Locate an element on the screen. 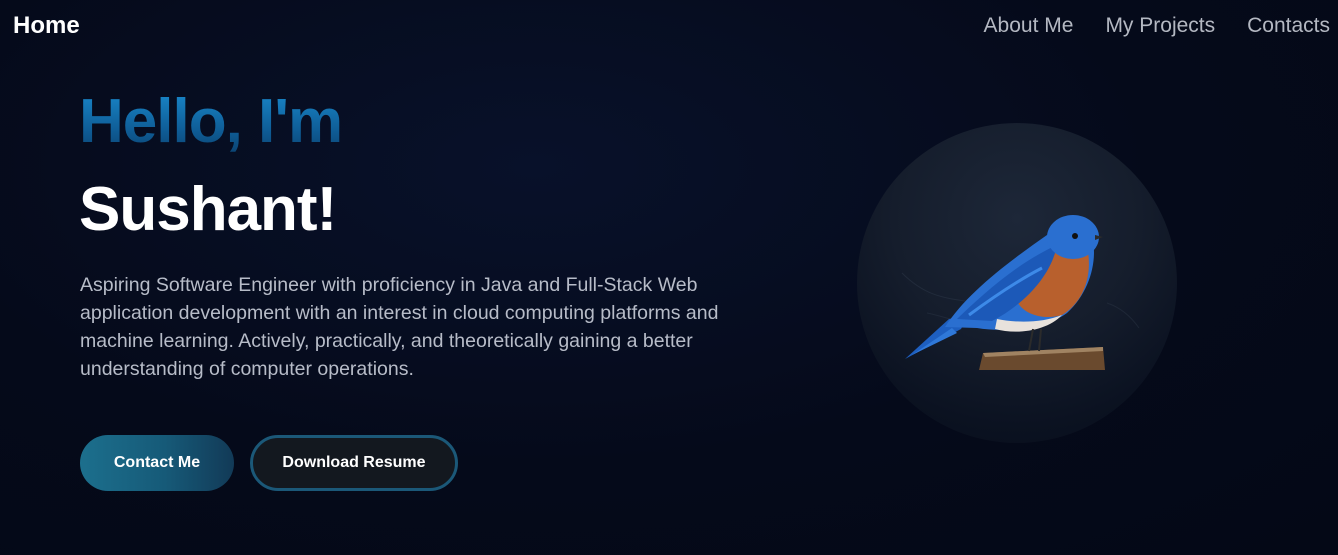 This screenshot has height=555, width=1338. nav-link-contacts: Contacts is located at coordinates (1288, 26).